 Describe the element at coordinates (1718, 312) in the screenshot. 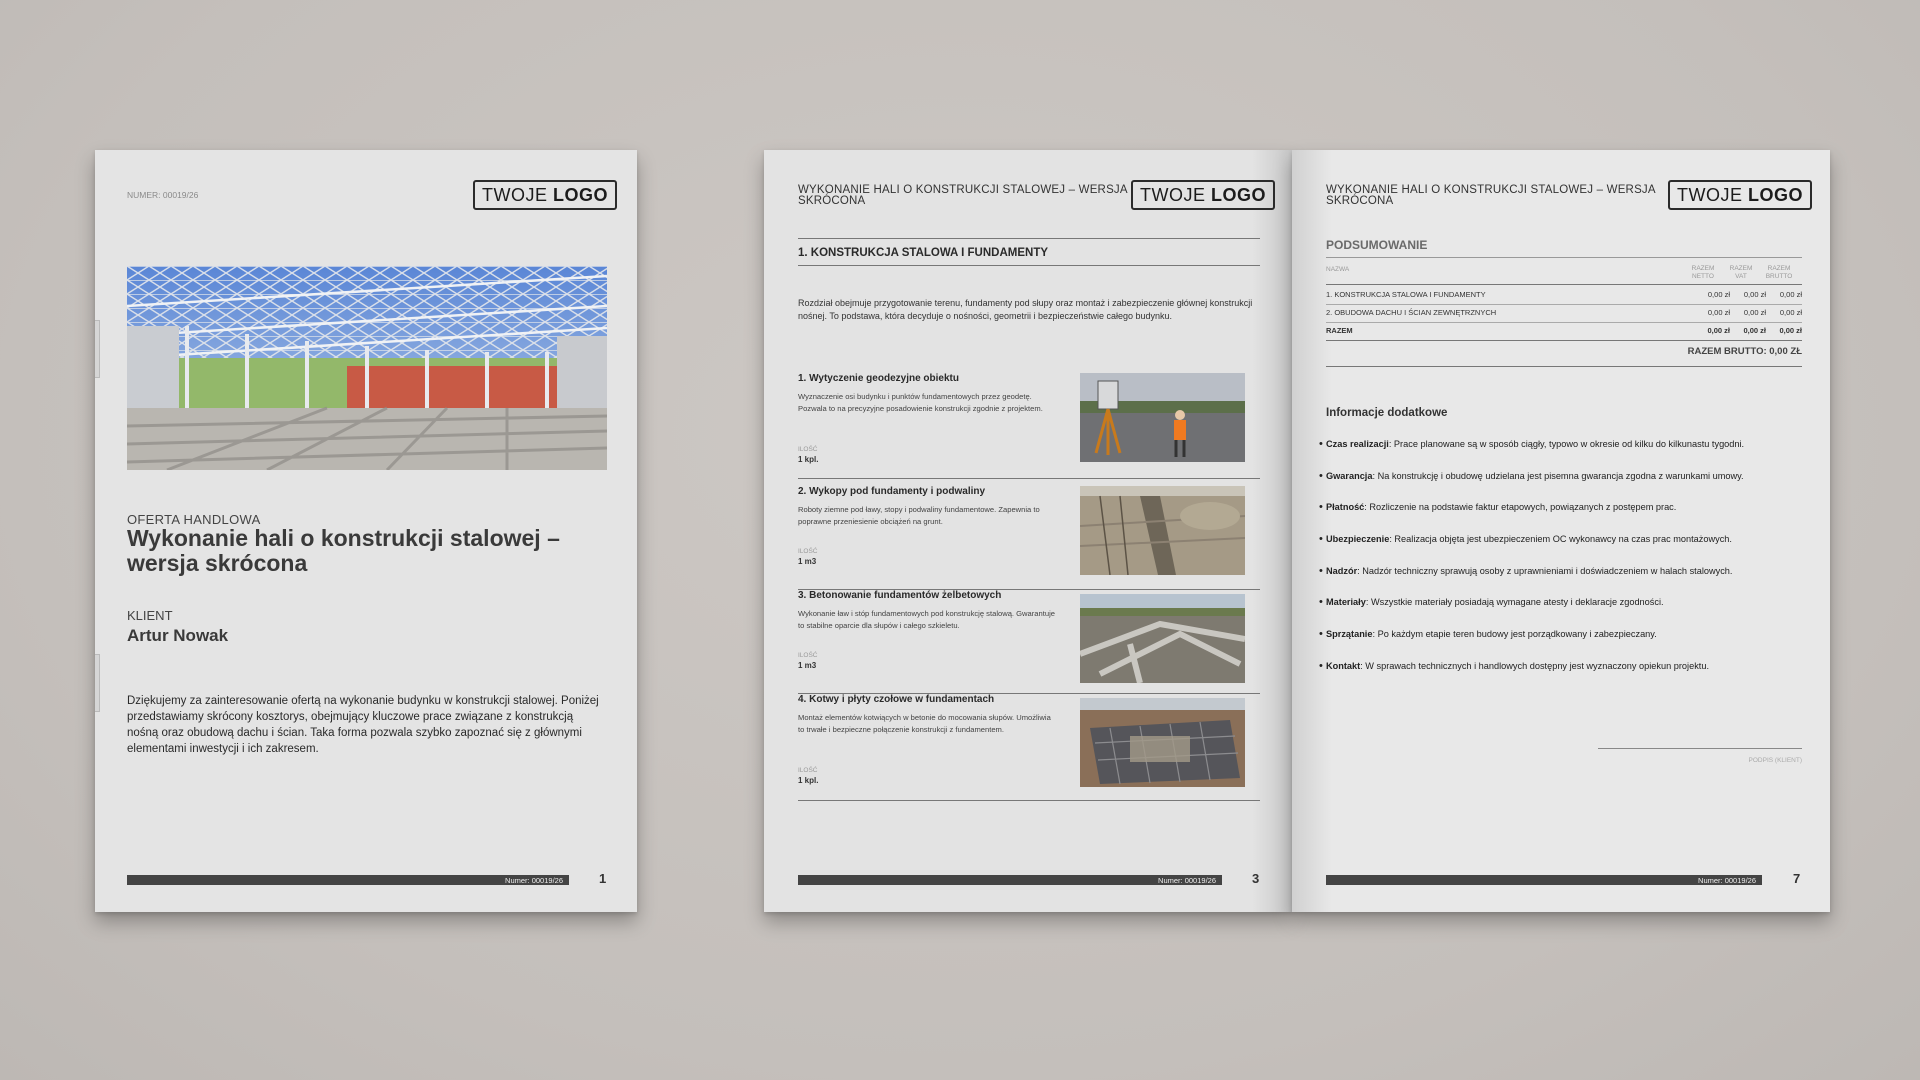

I see `row-net: 0,00 zł` at that location.